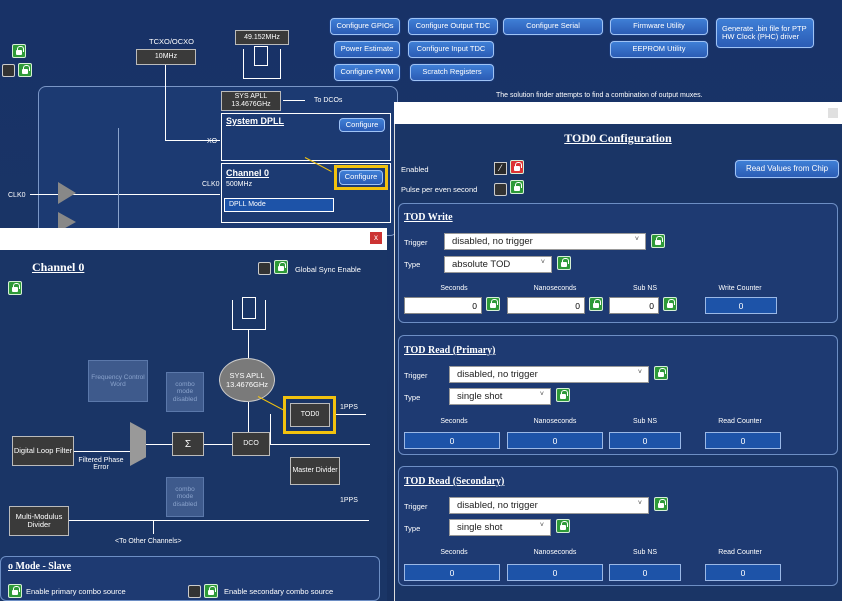 This screenshot has width=842, height=601. What do you see at coordinates (500, 168) in the screenshot?
I see `enabled-edit-icon: ⁄` at bounding box center [500, 168].